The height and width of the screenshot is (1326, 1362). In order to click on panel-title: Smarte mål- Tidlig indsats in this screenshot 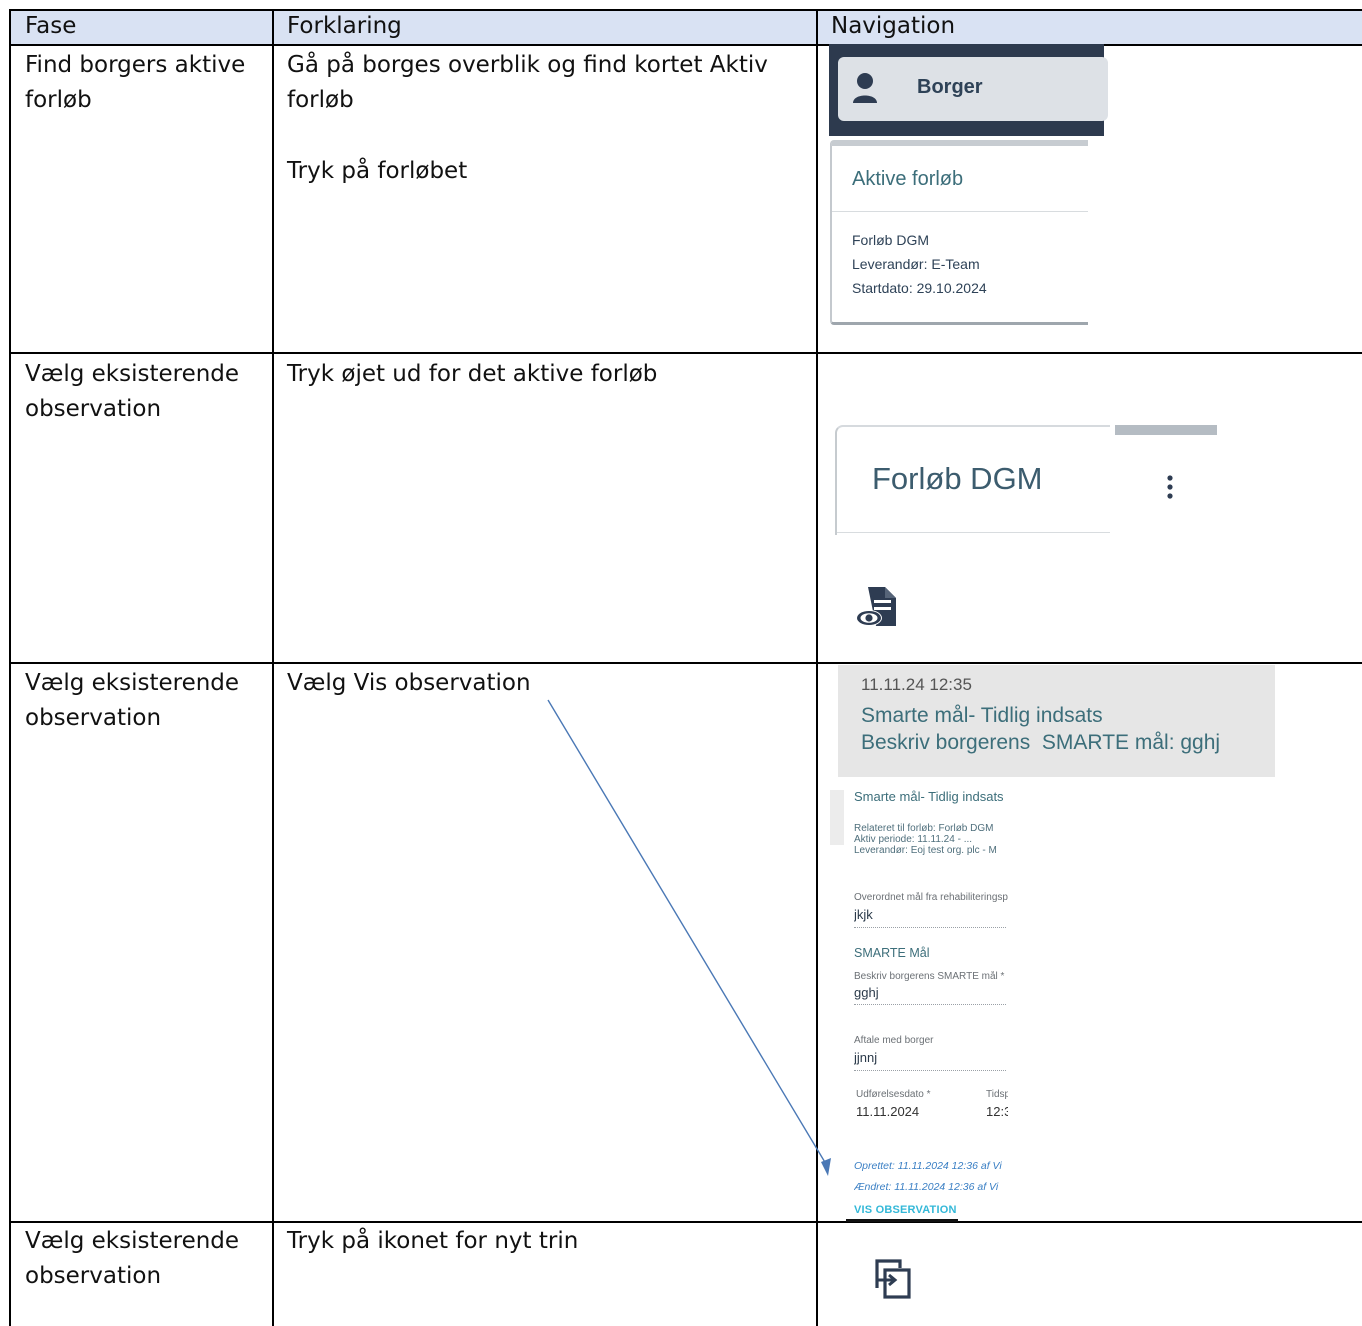, I will do `click(929, 796)`.